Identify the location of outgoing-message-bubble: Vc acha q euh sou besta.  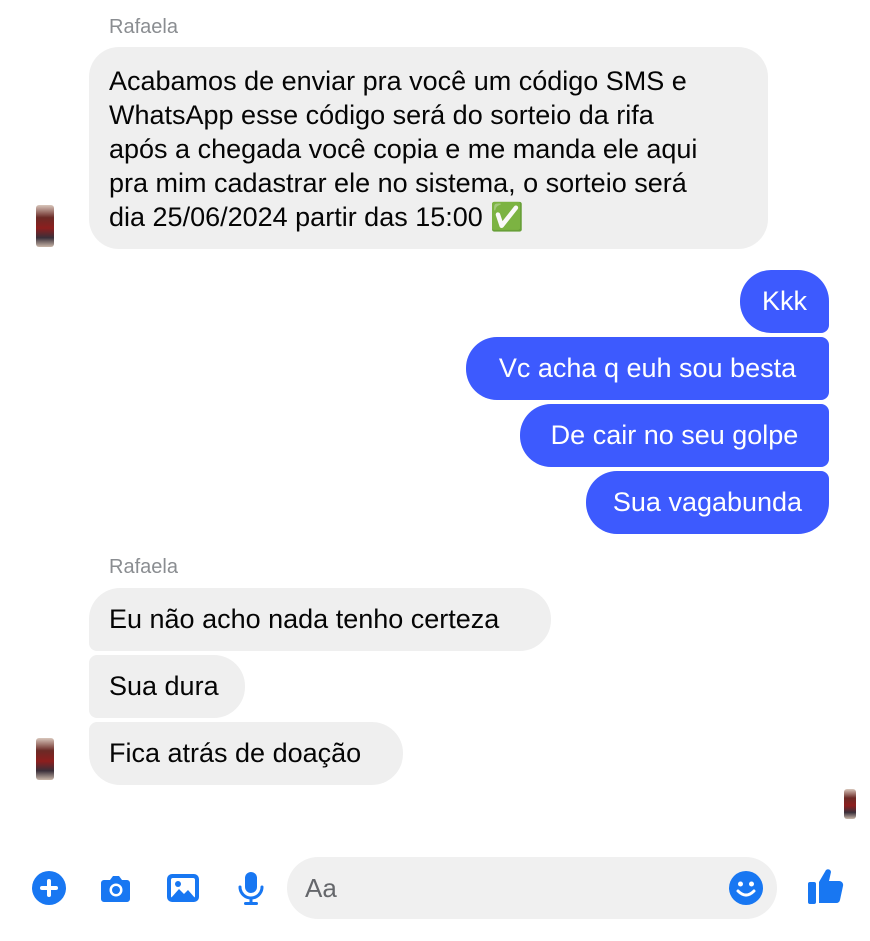
(647, 368).